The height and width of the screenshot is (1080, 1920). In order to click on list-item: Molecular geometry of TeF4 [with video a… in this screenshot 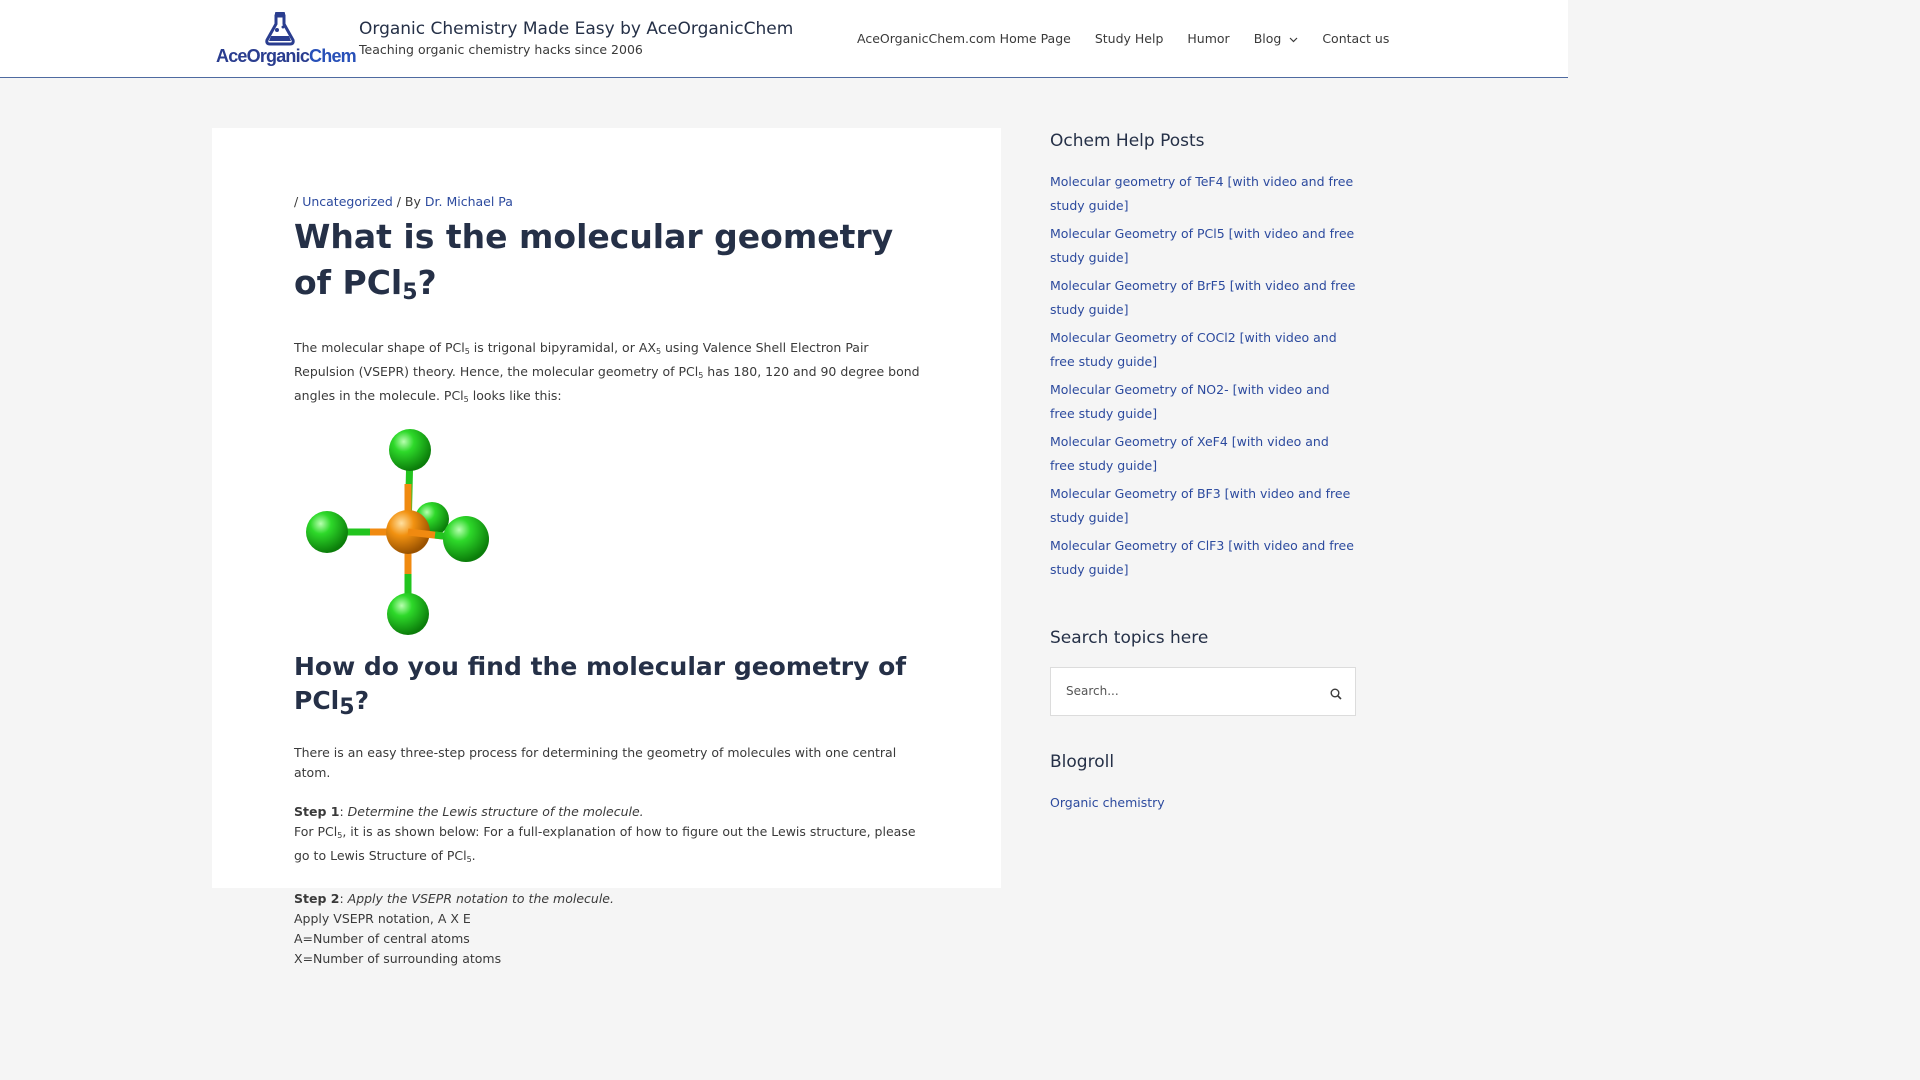, I will do `click(1203, 194)`.